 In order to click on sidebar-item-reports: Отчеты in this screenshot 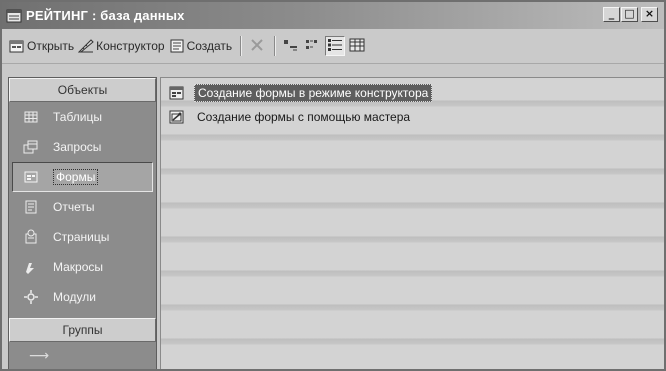, I will do `click(82, 207)`.